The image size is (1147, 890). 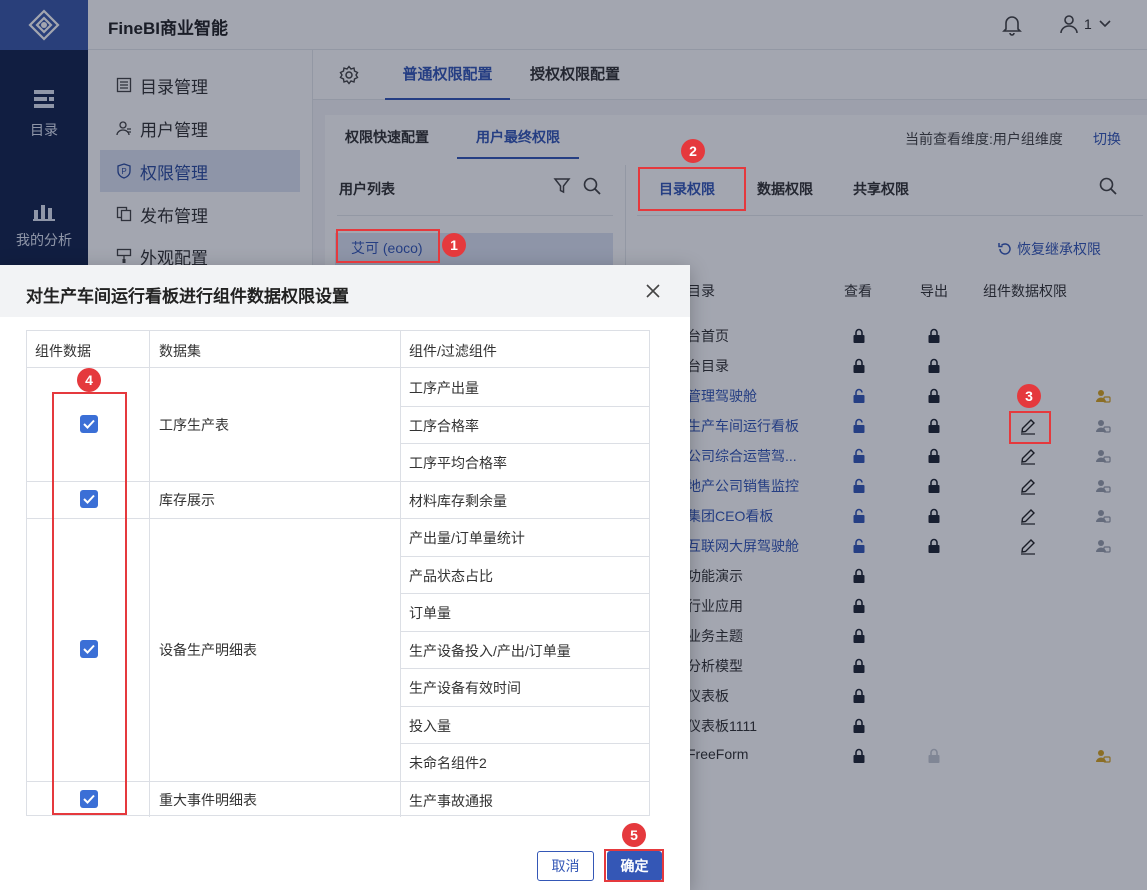 What do you see at coordinates (430, 725) in the screenshot?
I see `component-name: 投入量` at bounding box center [430, 725].